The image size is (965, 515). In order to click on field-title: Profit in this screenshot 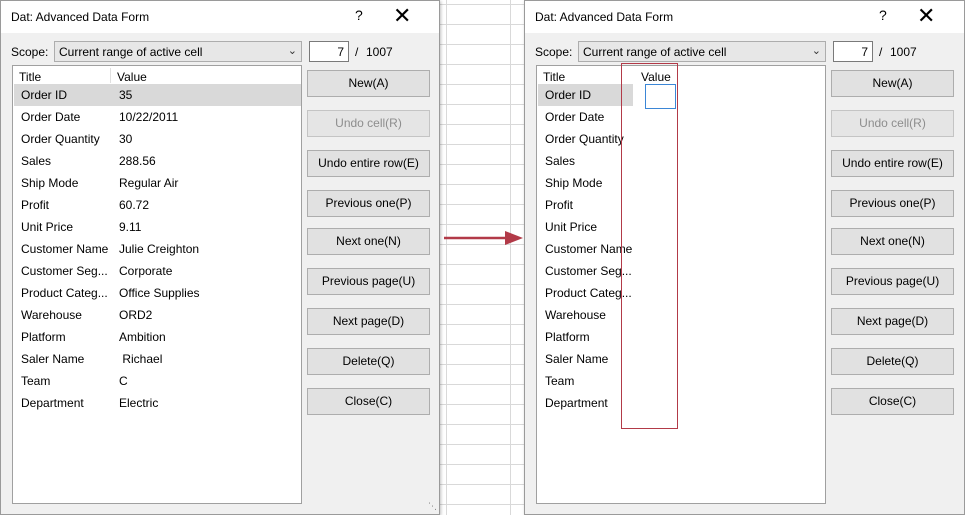, I will do `click(559, 205)`.